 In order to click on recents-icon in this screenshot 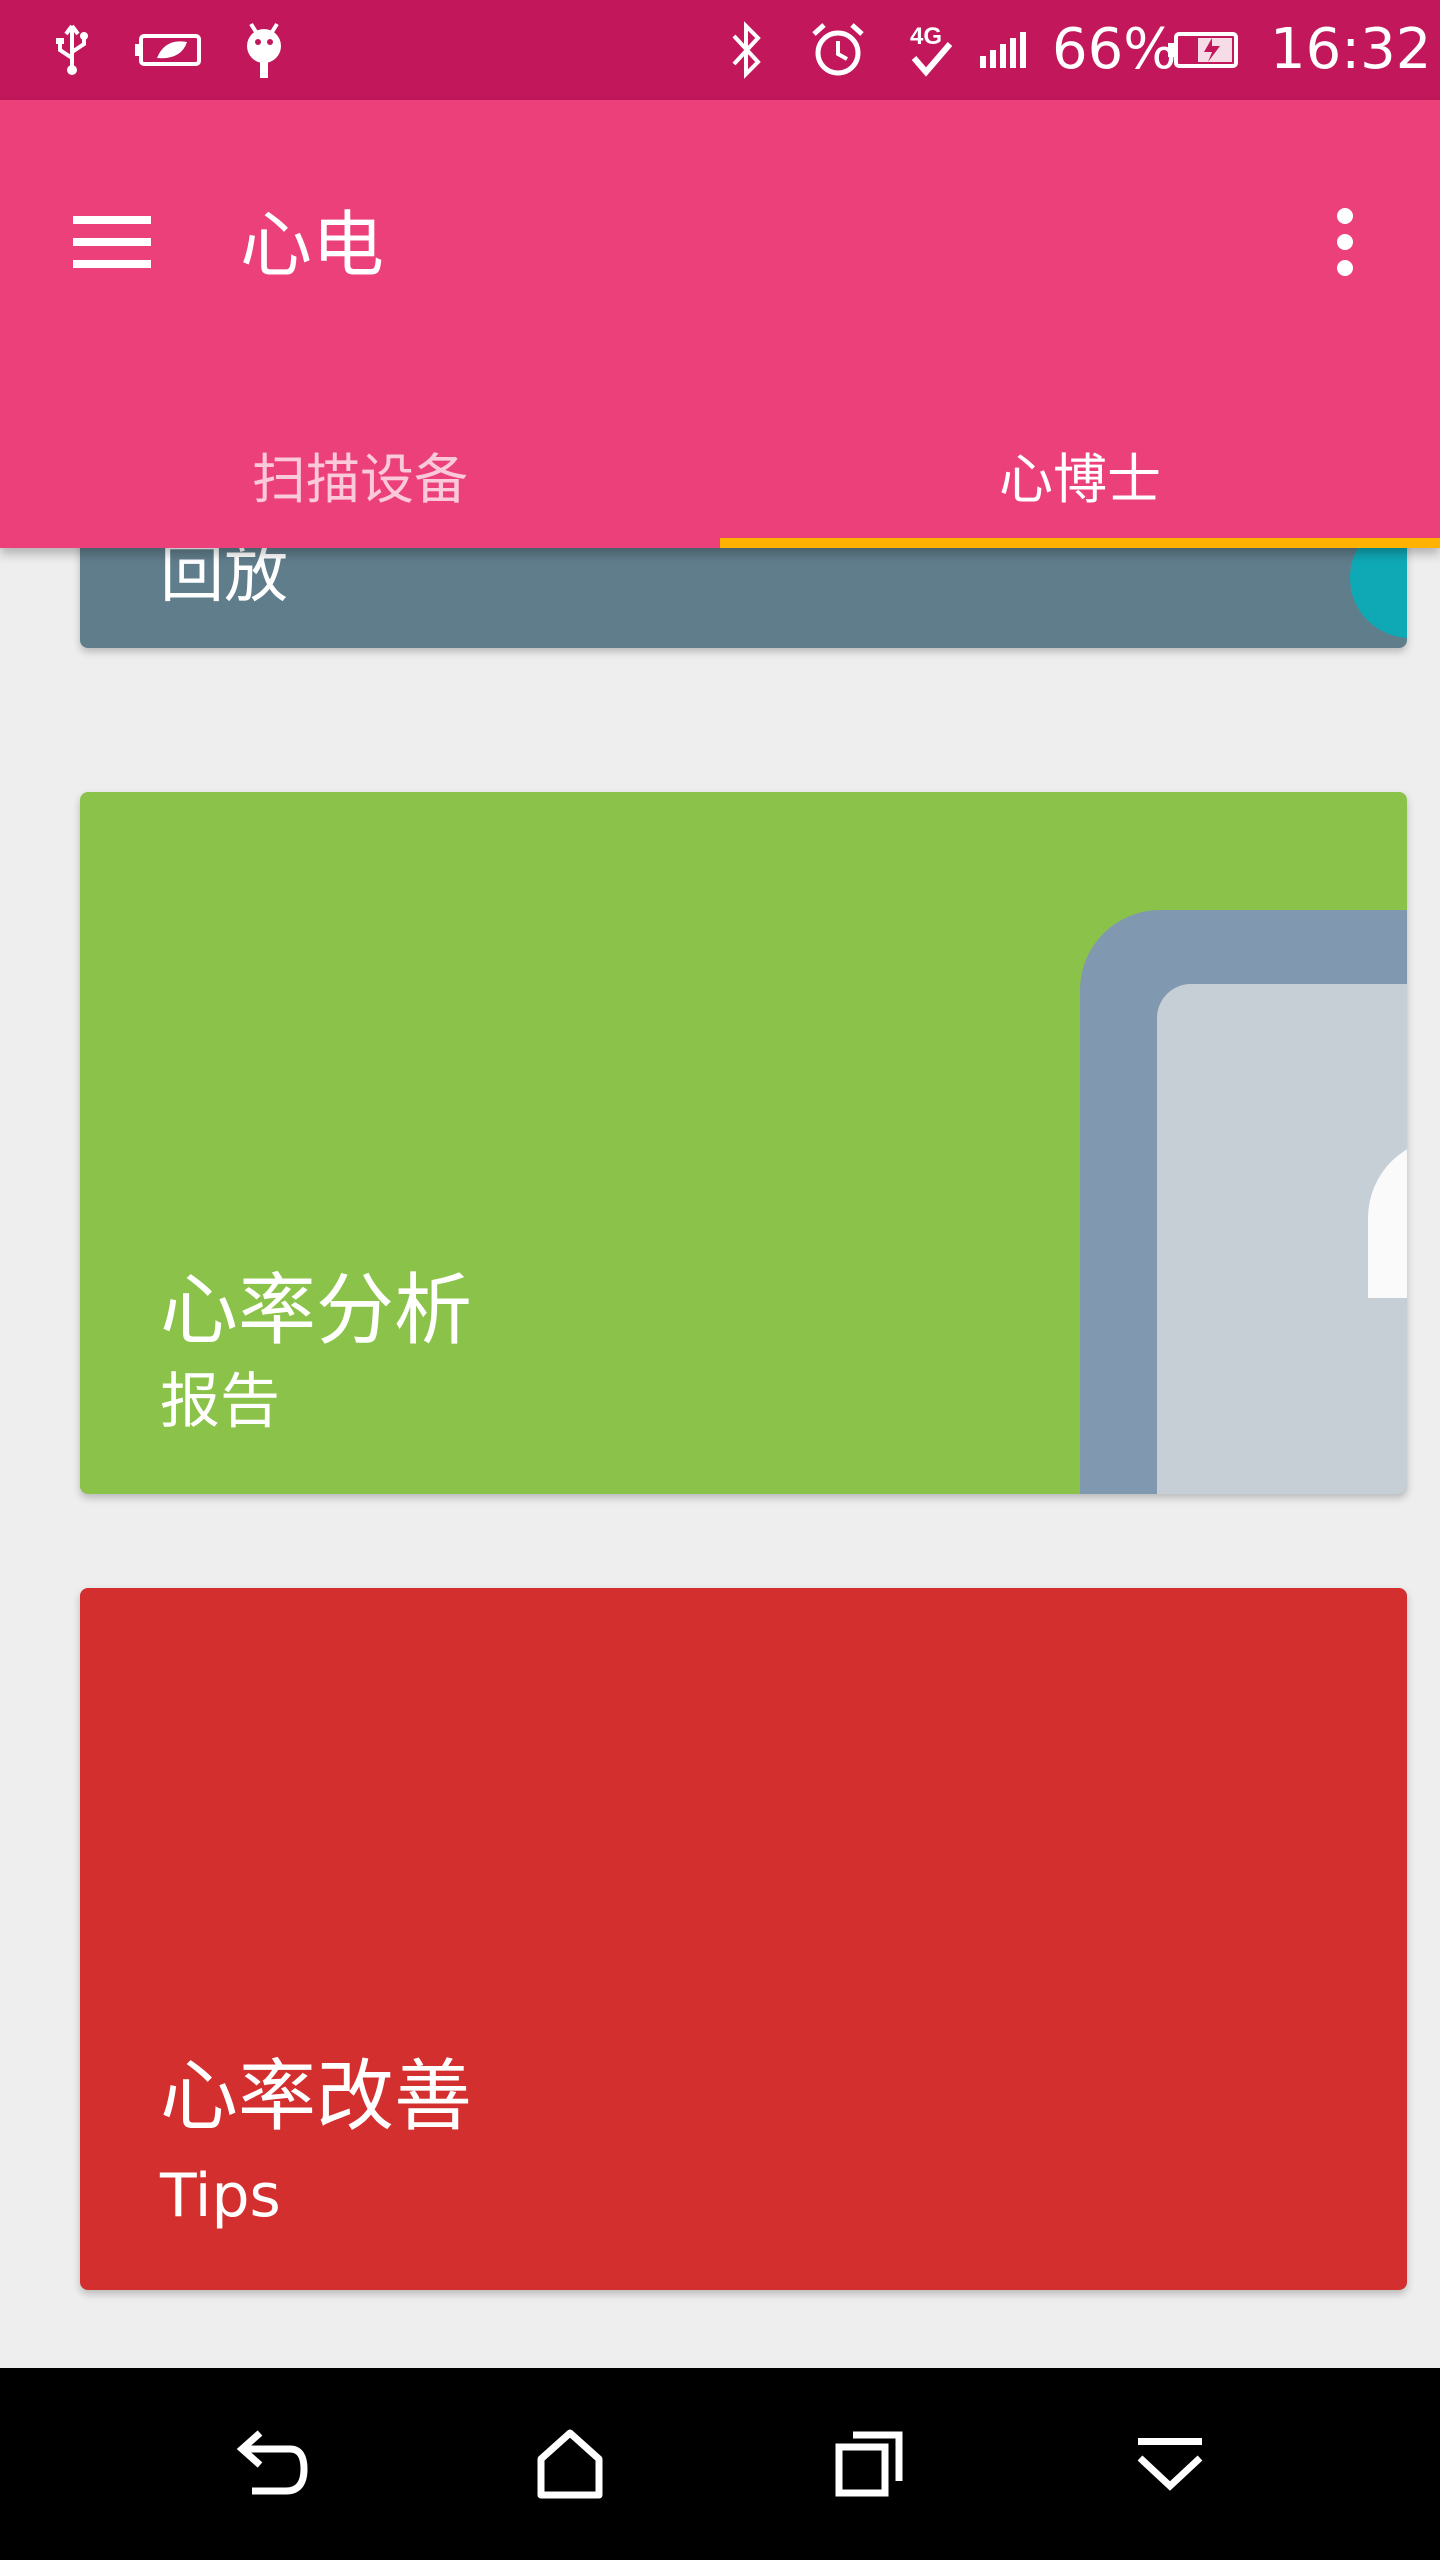, I will do `click(870, 2464)`.